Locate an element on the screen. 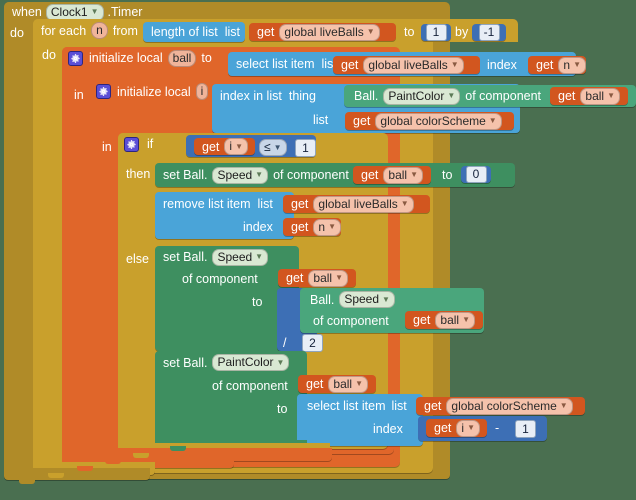  set-ball-speed-div-row: set Ball. Speed ▼ is located at coordinates (227, 257).